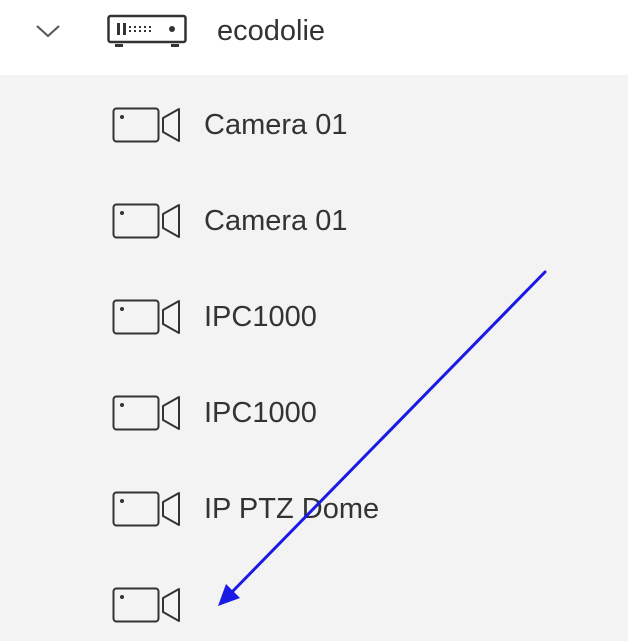 This screenshot has width=628, height=641. What do you see at coordinates (291, 509) in the screenshot?
I see `camera-label: IP PTZ Dome` at bounding box center [291, 509].